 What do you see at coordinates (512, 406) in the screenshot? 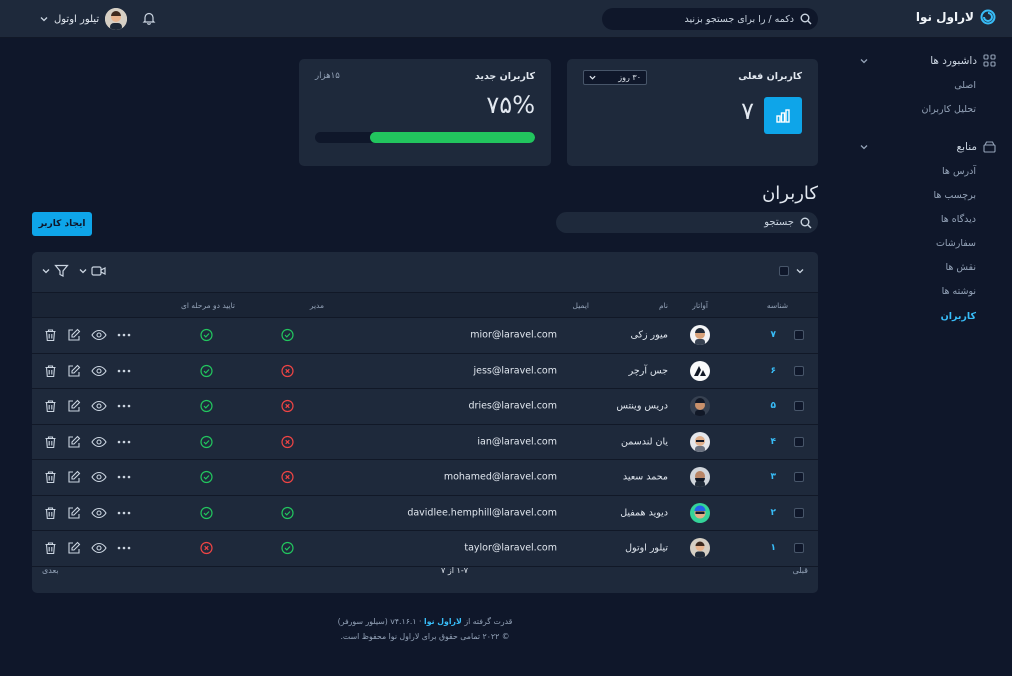
I see `row-email: dries@laravel.com` at bounding box center [512, 406].